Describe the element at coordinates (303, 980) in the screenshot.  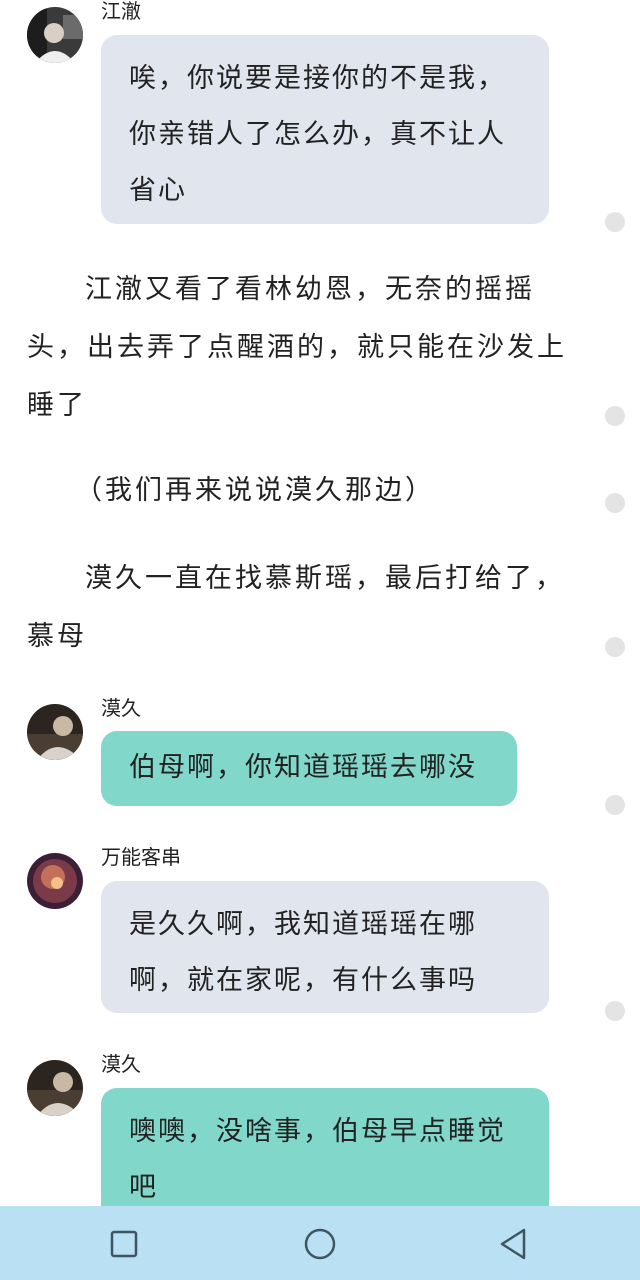
I see `message-line: 啊，就在家呢，有什么事吗` at that location.